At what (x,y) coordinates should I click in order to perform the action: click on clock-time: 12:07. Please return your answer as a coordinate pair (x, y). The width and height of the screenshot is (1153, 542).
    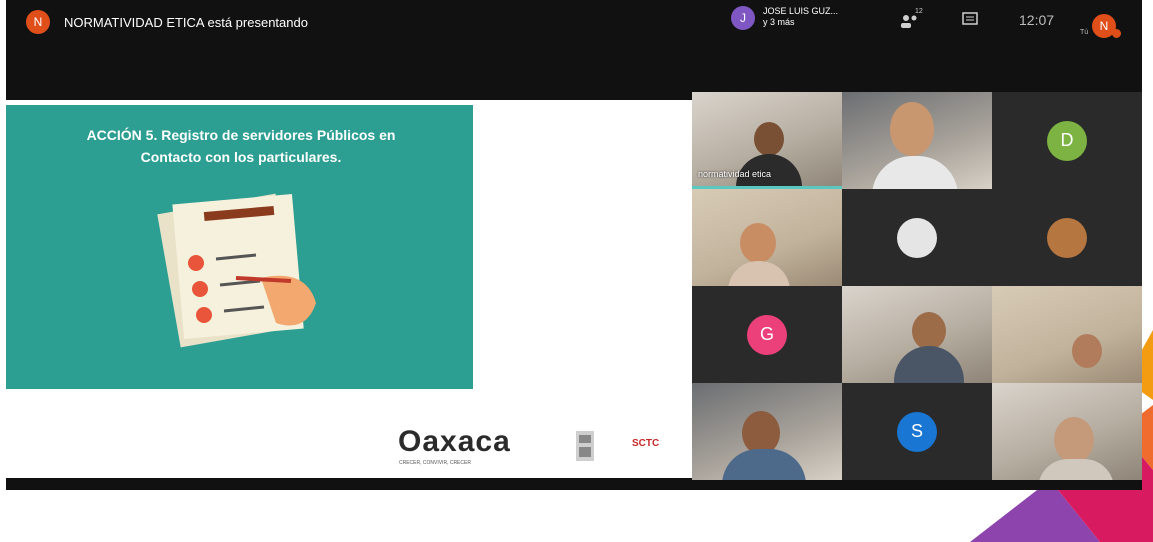
    Looking at the image, I should click on (1037, 20).